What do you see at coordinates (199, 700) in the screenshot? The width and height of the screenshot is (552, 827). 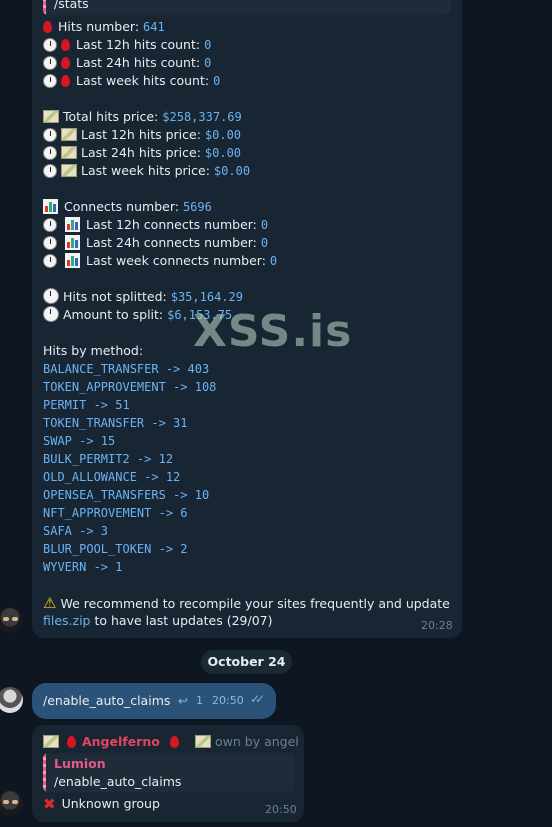 I see `reply-count: 1` at bounding box center [199, 700].